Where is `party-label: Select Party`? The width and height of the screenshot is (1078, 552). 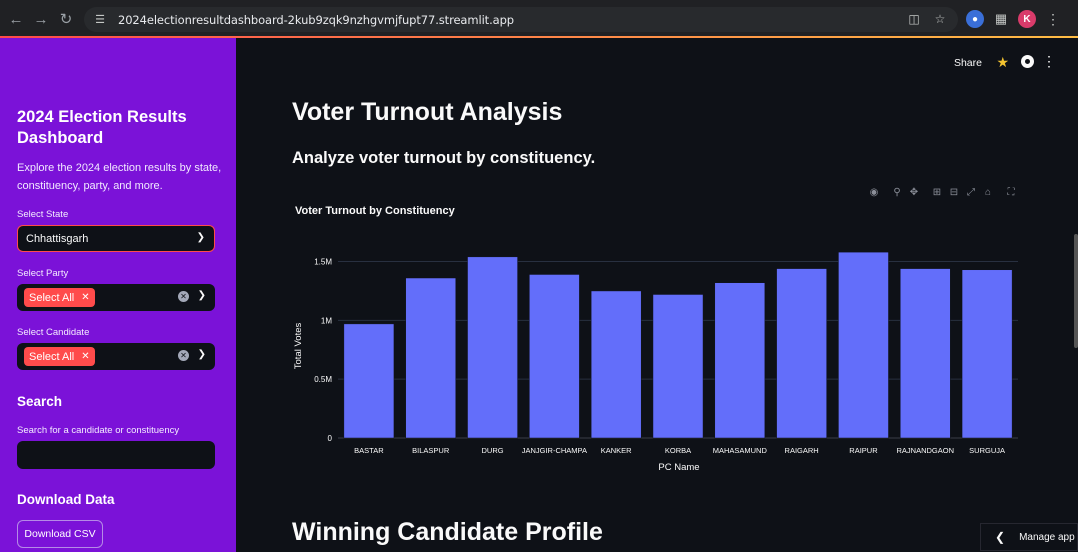
party-label: Select Party is located at coordinates (43, 273).